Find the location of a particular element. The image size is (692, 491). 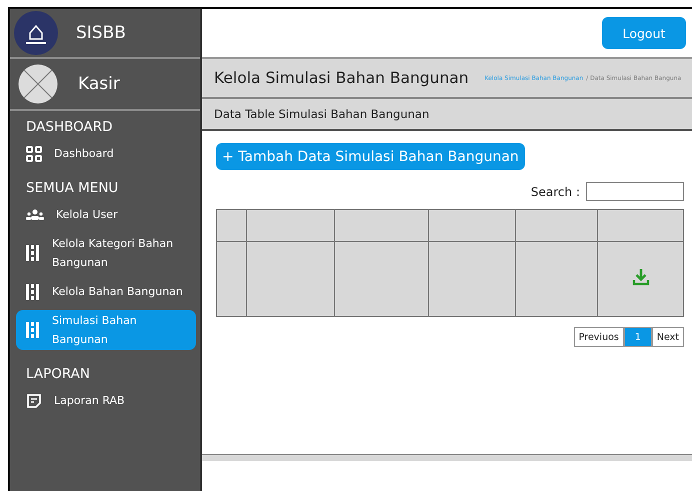

menu-item: Kelola Kategori Bahan Bangunan is located at coordinates (106, 253).